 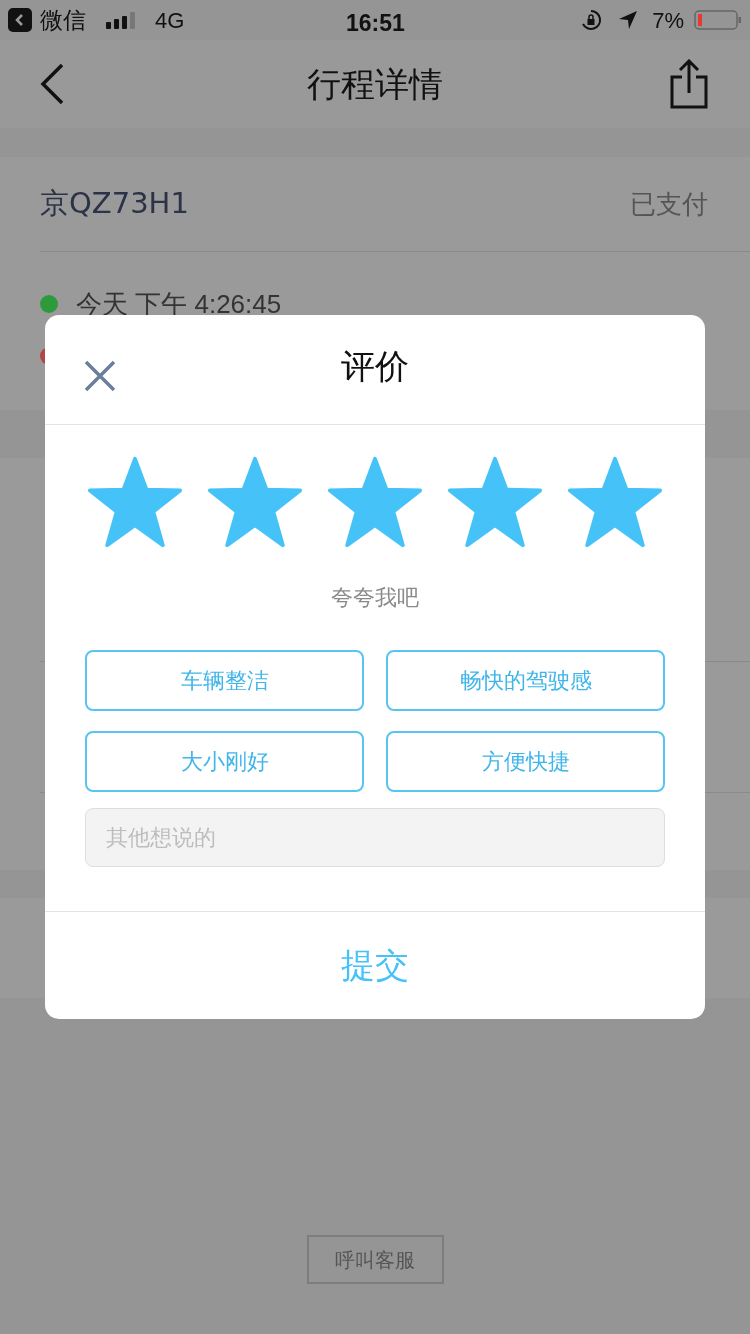 What do you see at coordinates (375, 965) in the screenshot?
I see `submit-button: 提交` at bounding box center [375, 965].